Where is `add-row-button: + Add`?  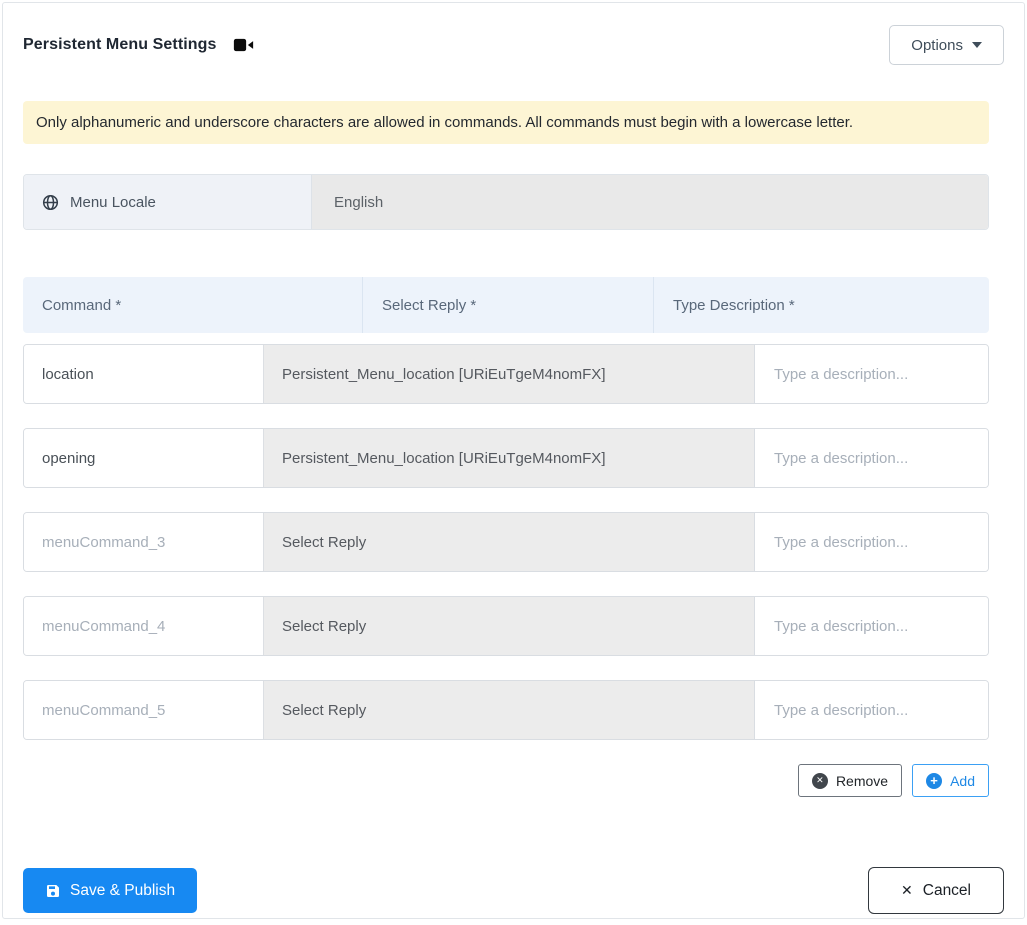
add-row-button: + Add is located at coordinates (950, 780).